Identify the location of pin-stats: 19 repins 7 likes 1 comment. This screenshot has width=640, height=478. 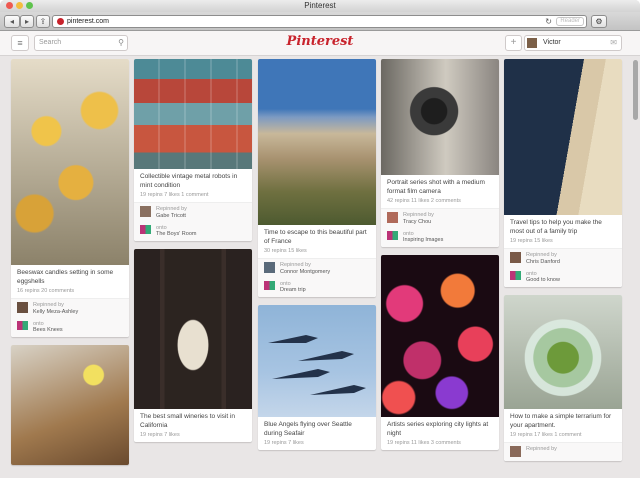
(174, 195).